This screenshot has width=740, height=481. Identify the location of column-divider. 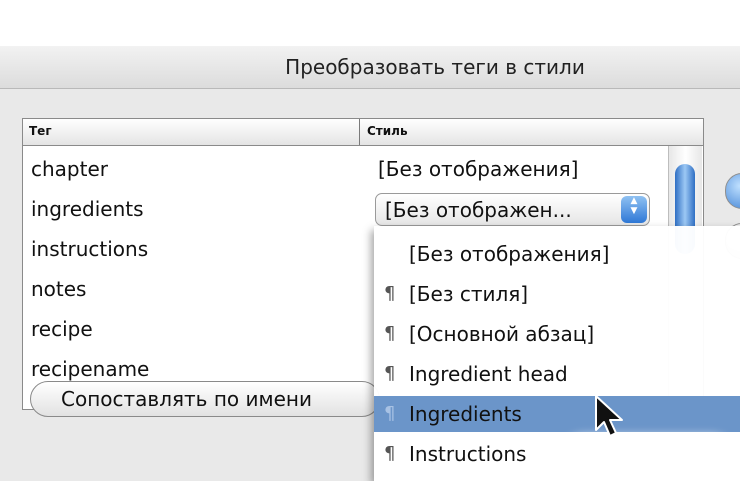
(359, 132).